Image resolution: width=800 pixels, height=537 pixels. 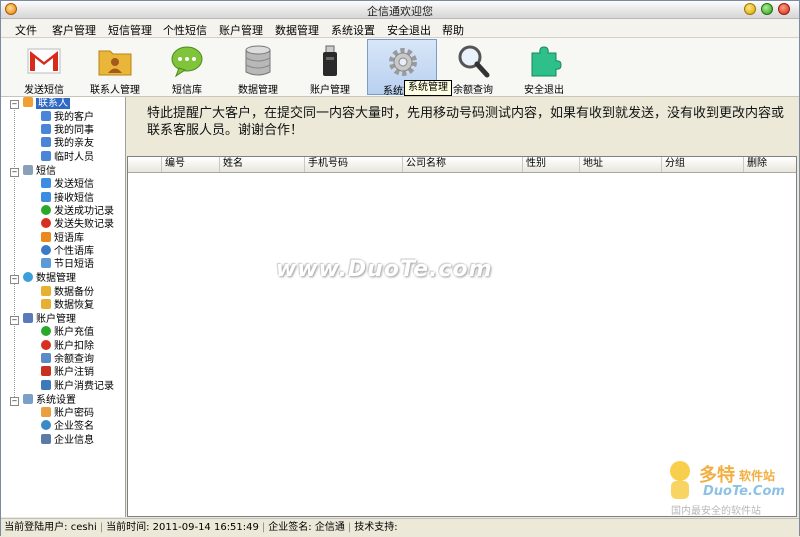 I want to click on tree-item-cancel-account: 账户注销, so click(x=67, y=372).